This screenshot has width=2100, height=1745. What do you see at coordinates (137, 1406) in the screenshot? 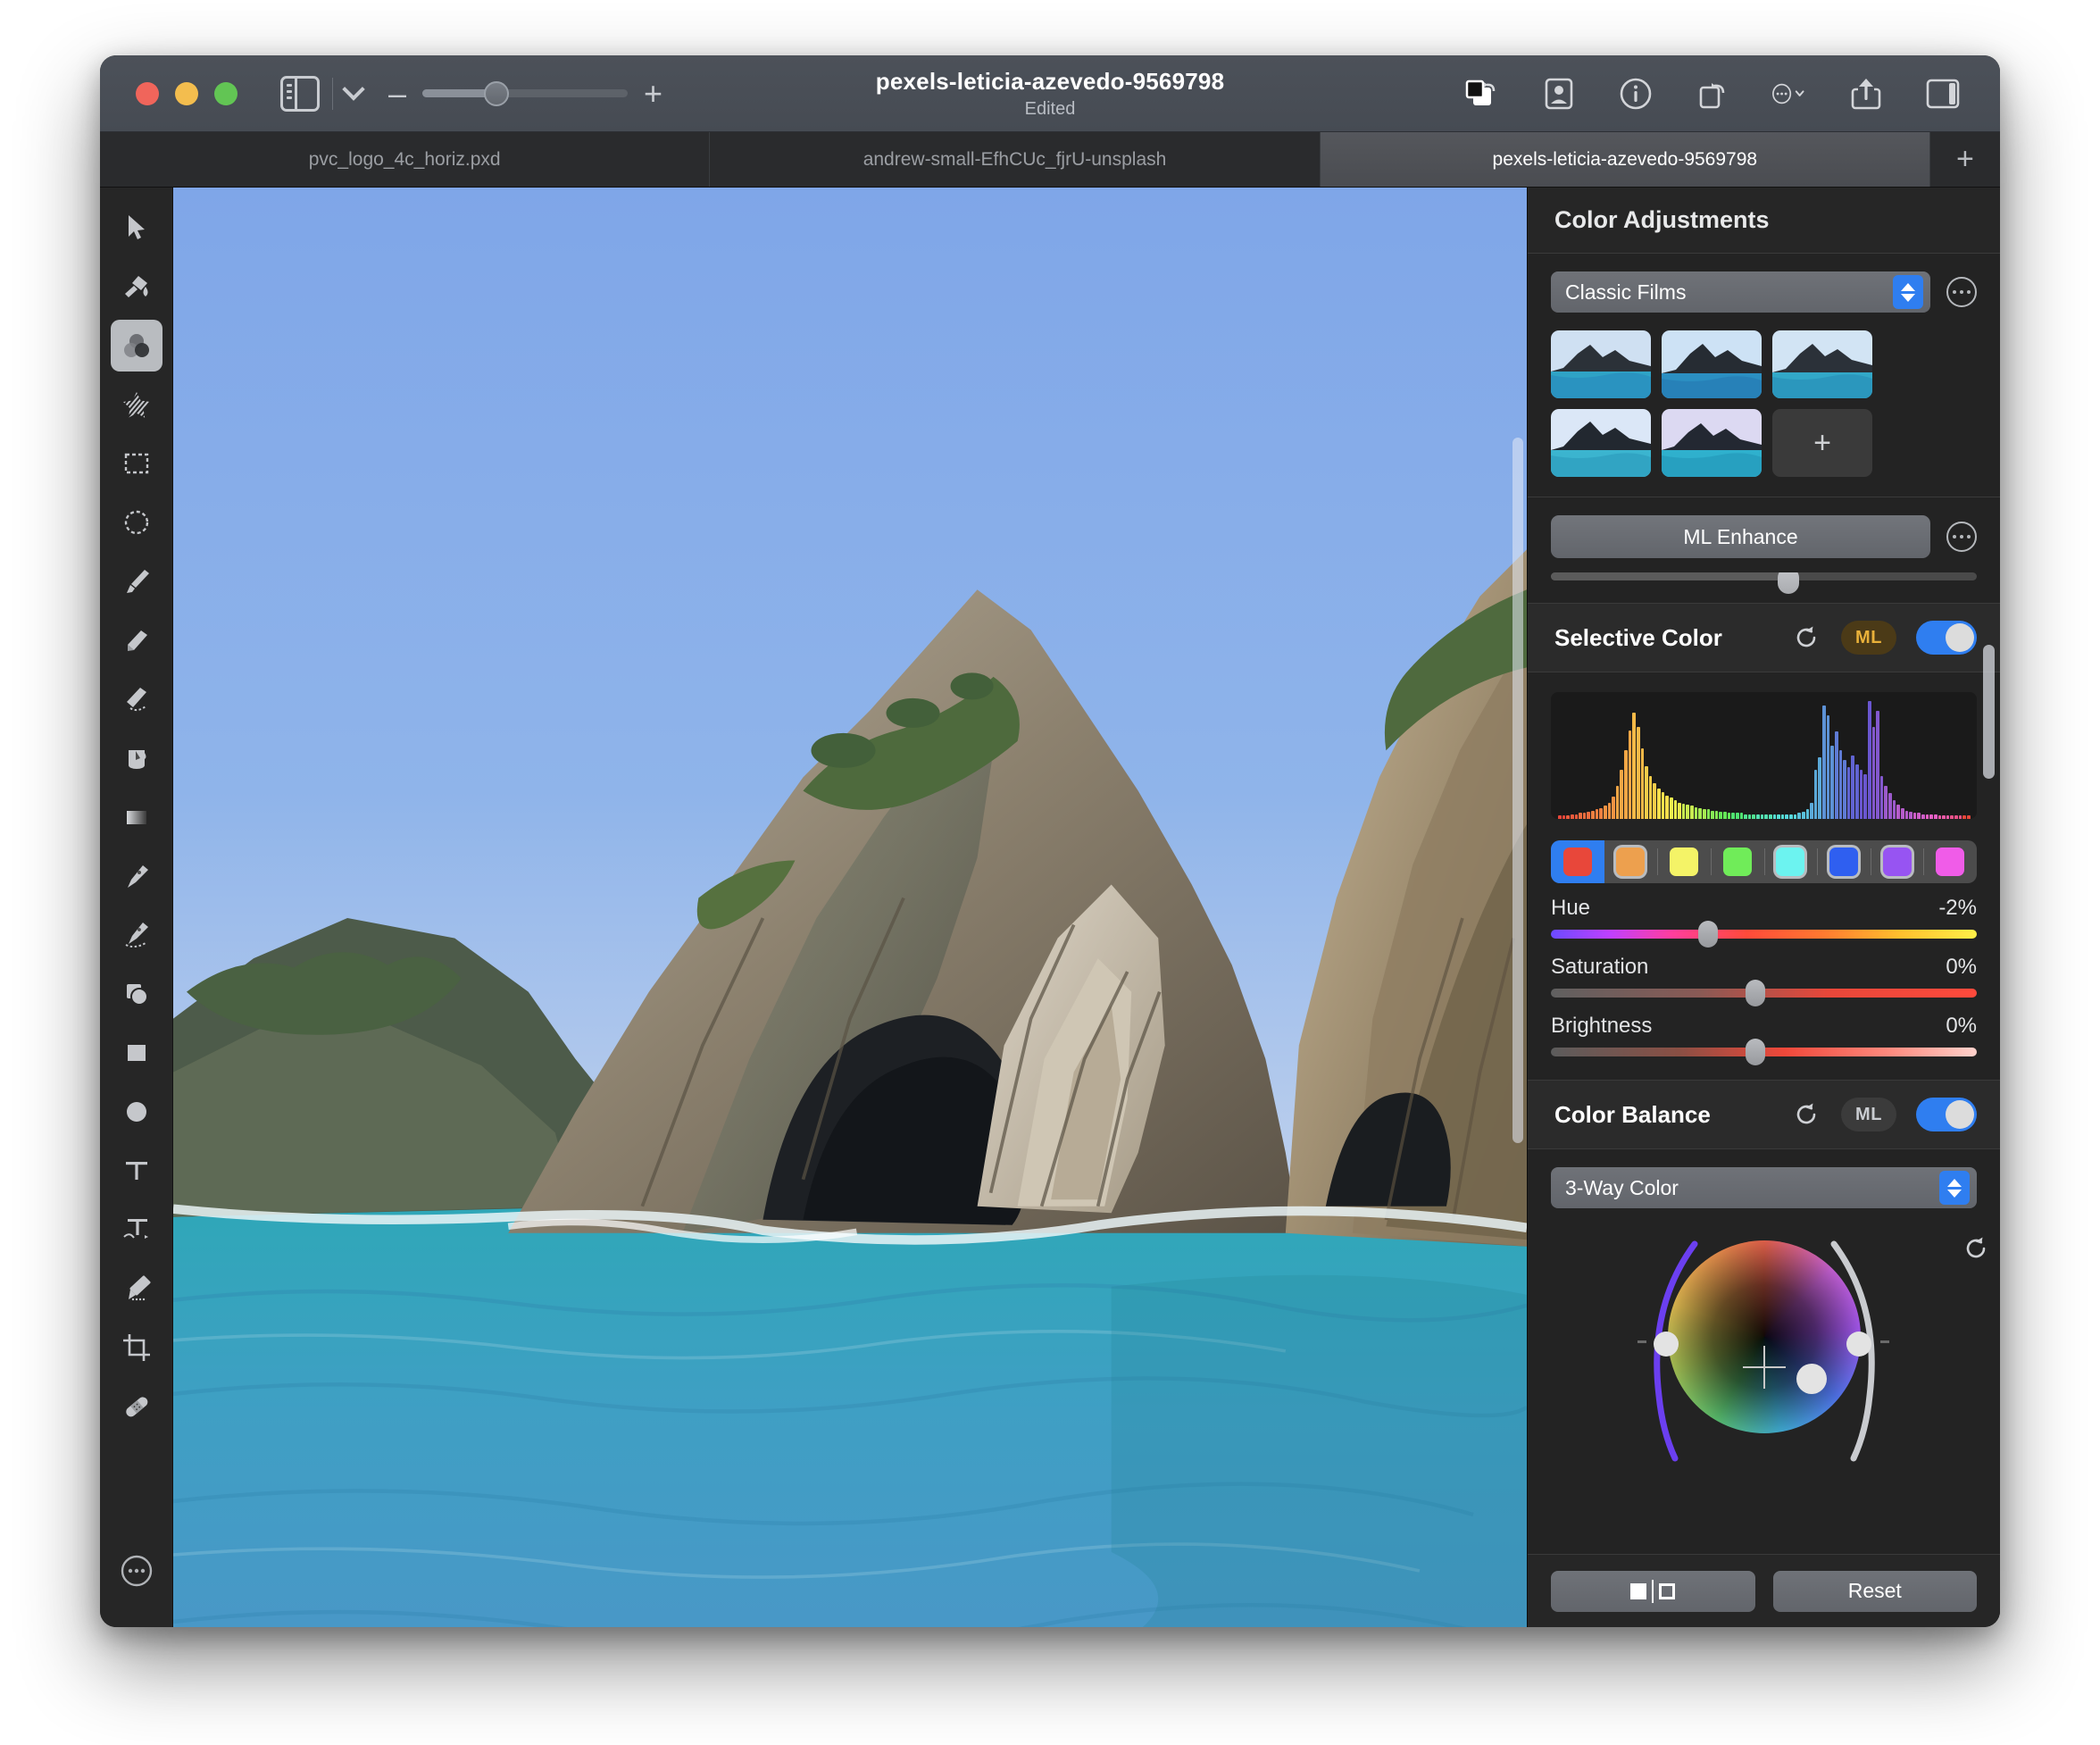
I see `healing-tool` at bounding box center [137, 1406].